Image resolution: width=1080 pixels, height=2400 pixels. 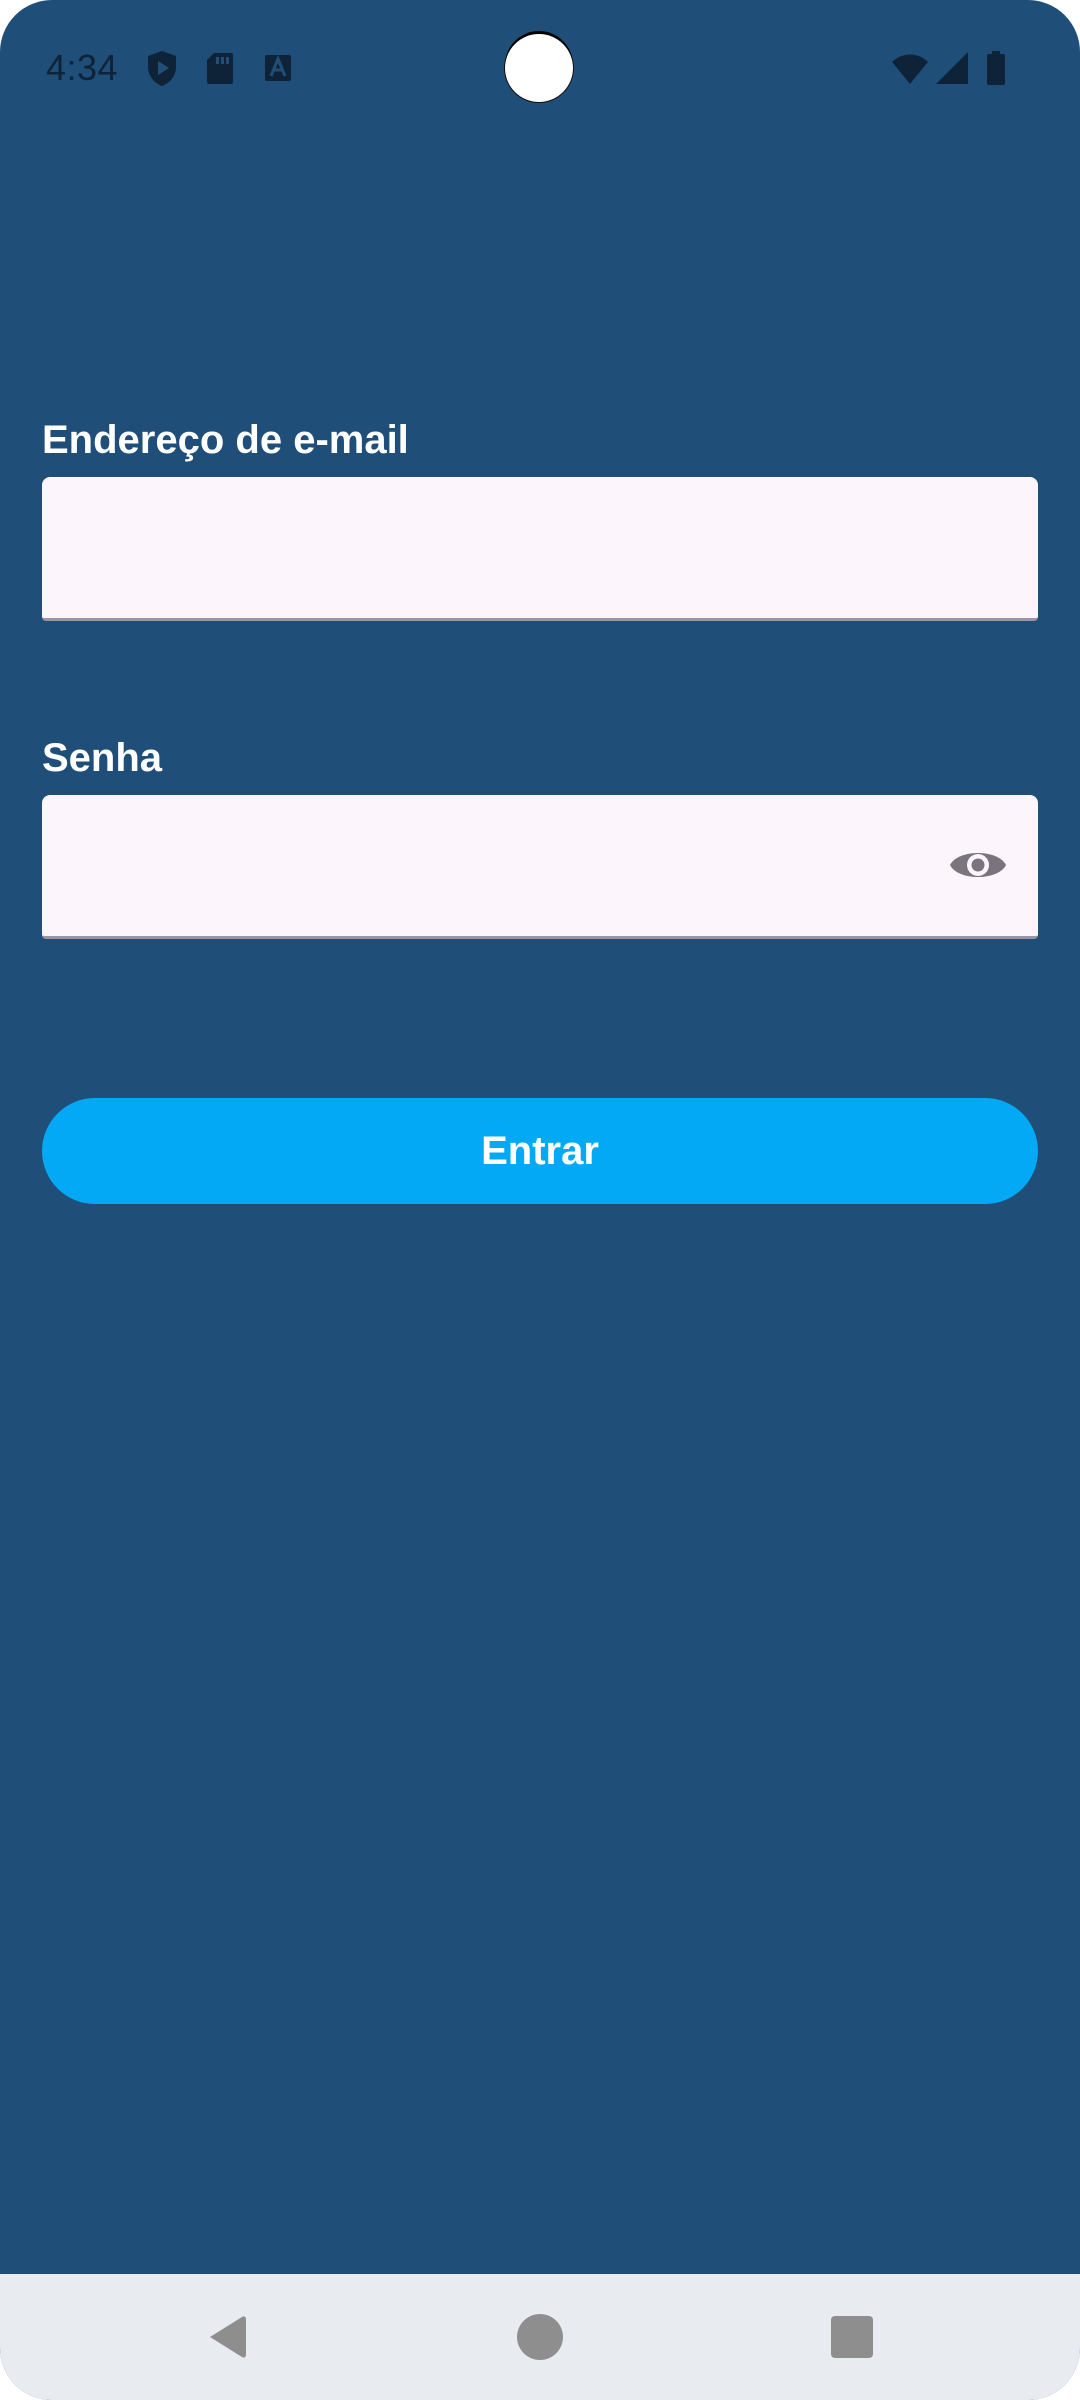 I want to click on email-input, so click(x=540, y=547).